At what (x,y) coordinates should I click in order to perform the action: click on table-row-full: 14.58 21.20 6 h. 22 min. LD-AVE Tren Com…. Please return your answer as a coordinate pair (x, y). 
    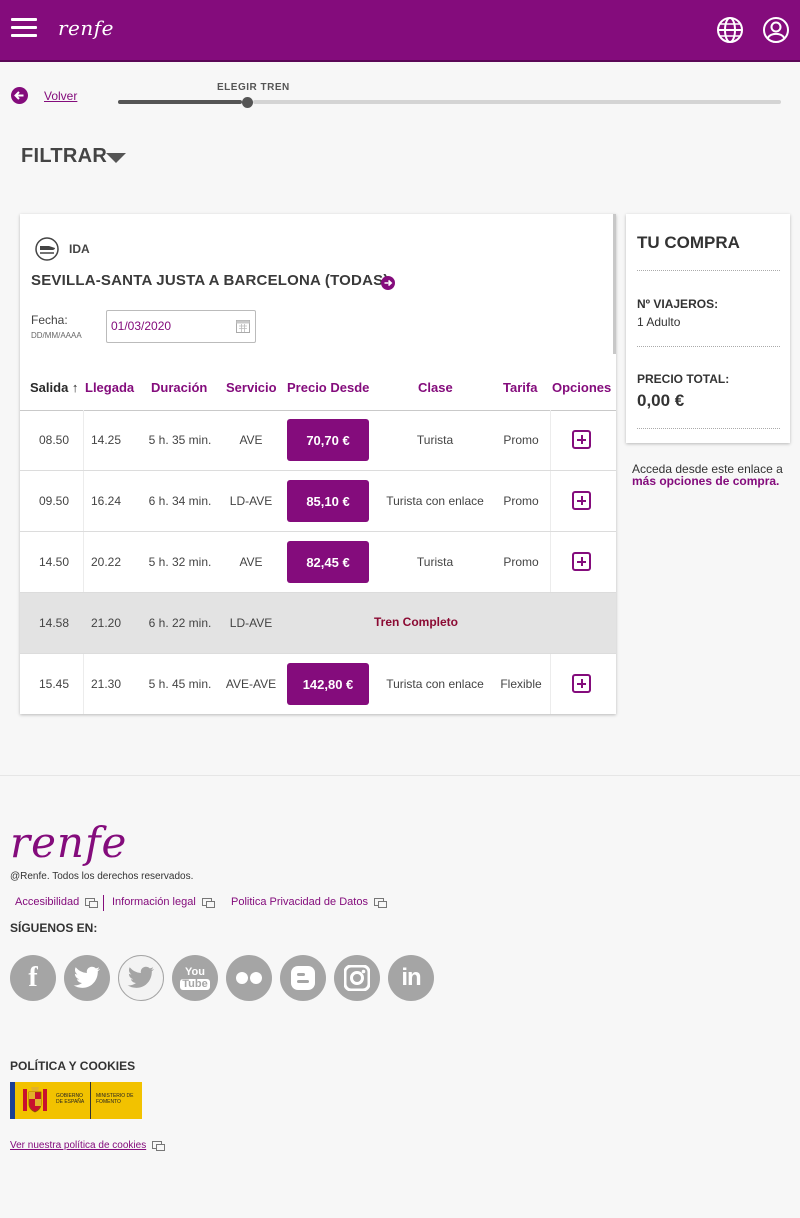
    Looking at the image, I should click on (318, 623).